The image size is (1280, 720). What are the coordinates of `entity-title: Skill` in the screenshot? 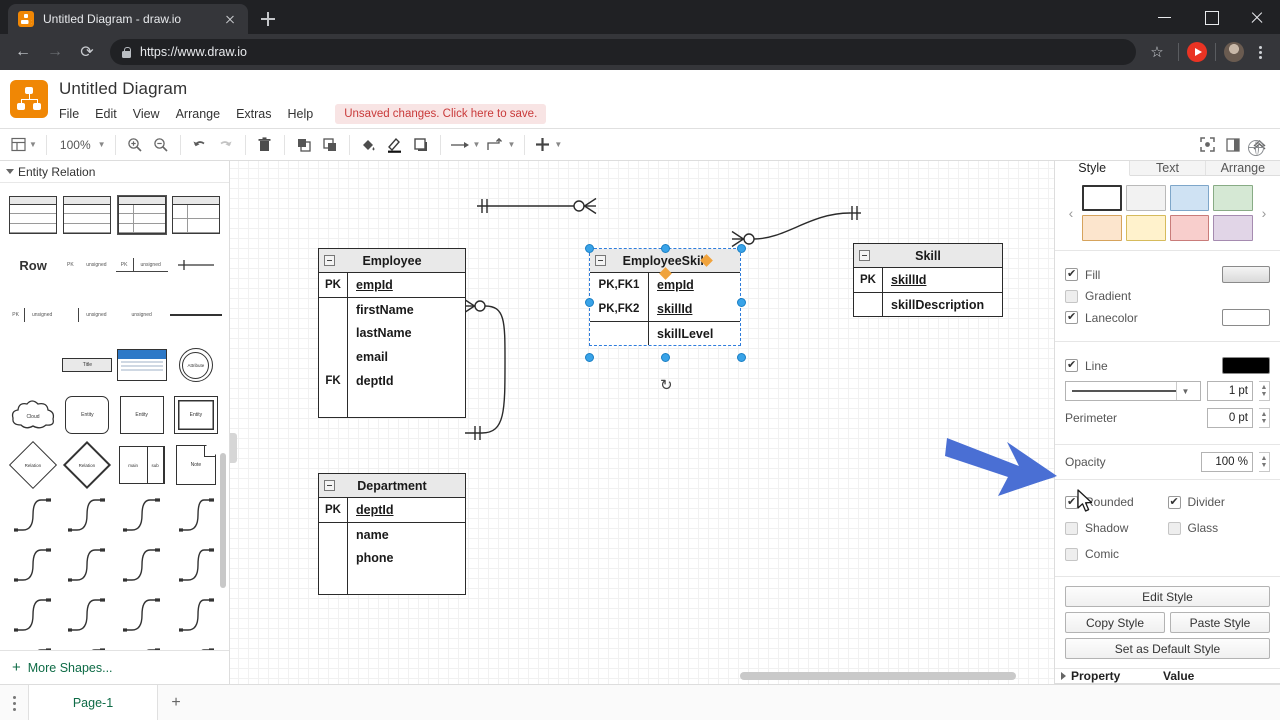 It's located at (928, 256).